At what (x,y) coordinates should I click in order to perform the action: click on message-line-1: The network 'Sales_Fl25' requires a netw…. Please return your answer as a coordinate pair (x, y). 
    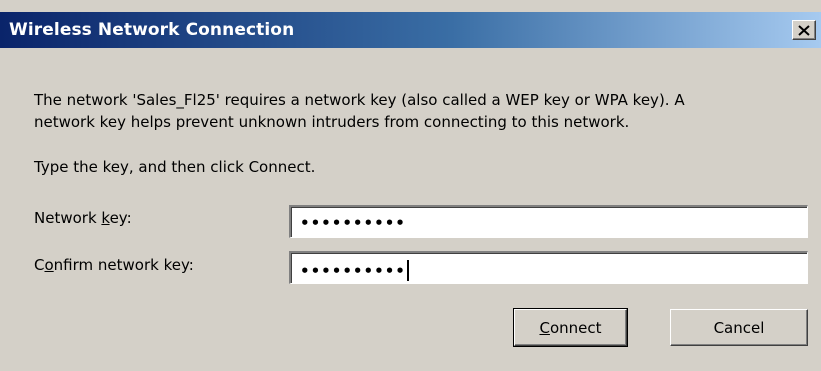
    Looking at the image, I should click on (359, 100).